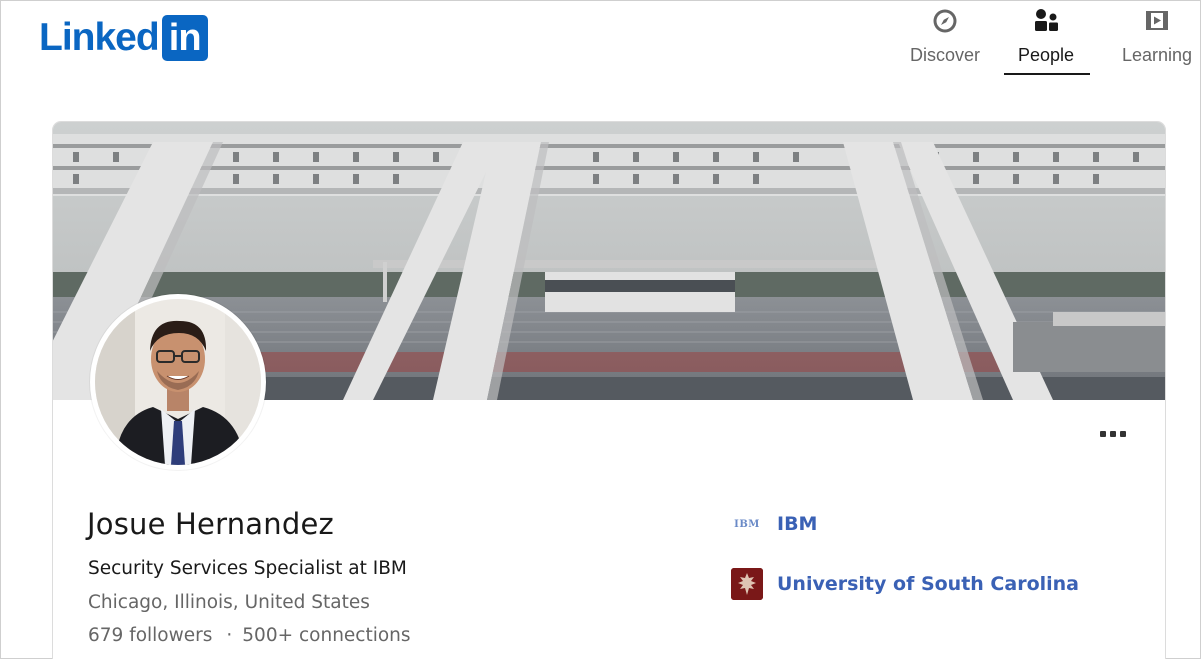  What do you see at coordinates (1157, 55) in the screenshot?
I see `nav-label-learning: Learning` at bounding box center [1157, 55].